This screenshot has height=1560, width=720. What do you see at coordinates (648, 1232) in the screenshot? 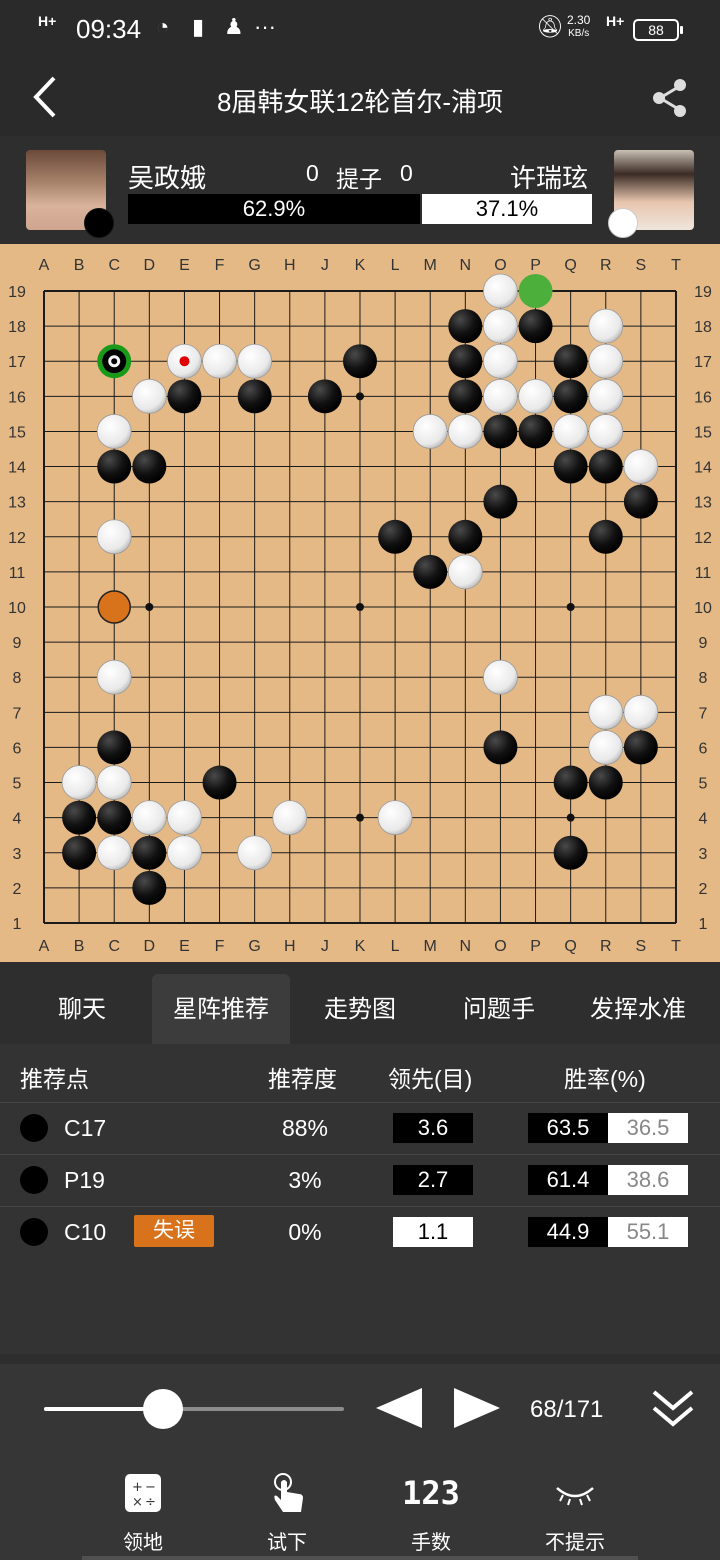
I see `row-white-winrate: 55.1` at bounding box center [648, 1232].